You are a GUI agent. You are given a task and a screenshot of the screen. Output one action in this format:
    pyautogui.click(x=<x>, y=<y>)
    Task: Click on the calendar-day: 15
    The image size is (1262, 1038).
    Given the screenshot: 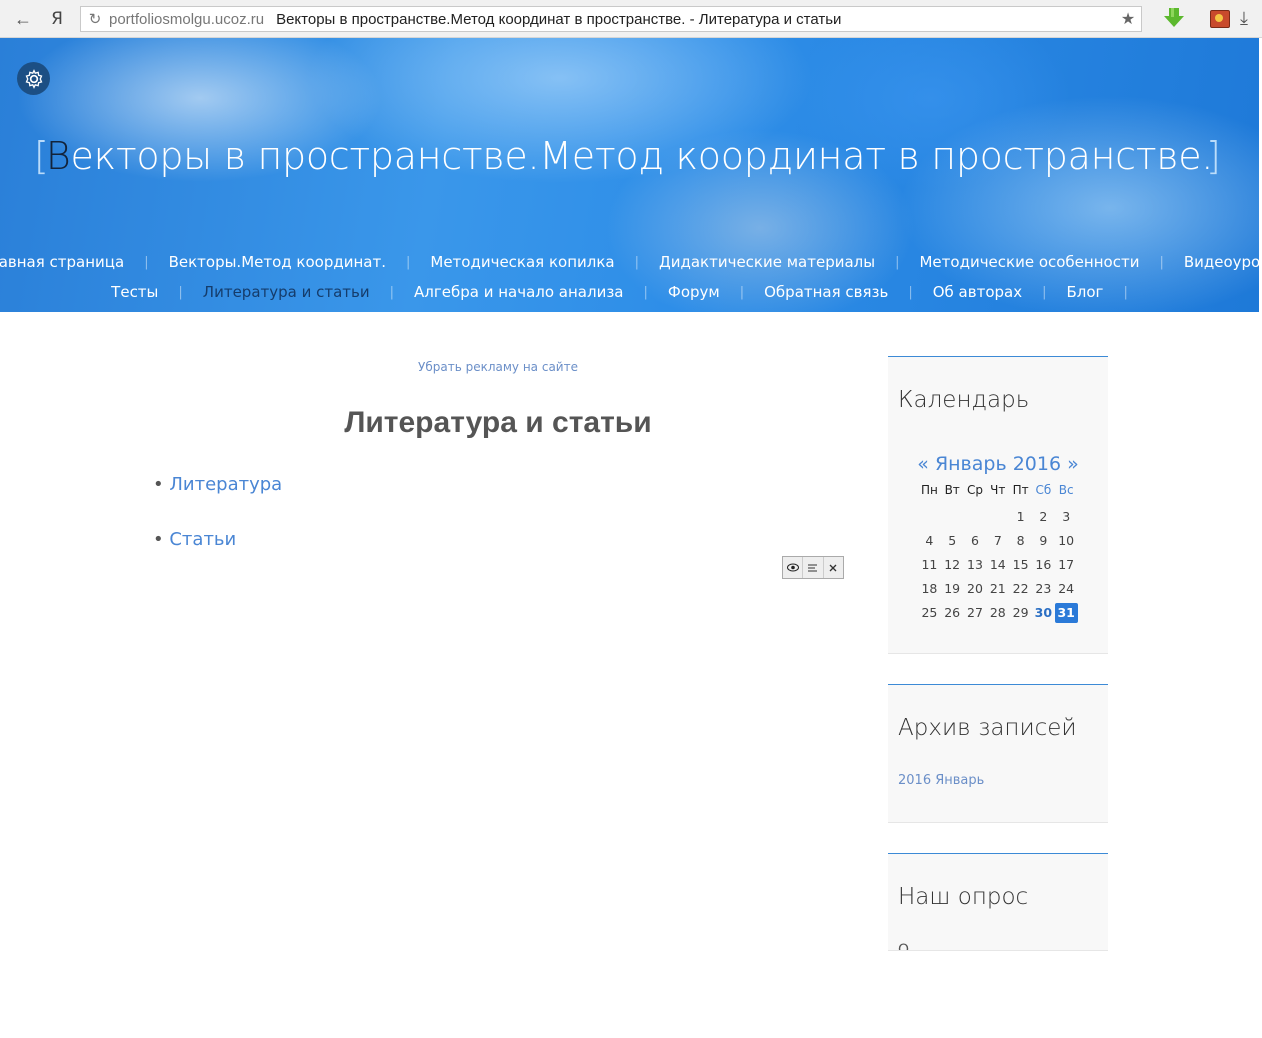 What is the action you would take?
    pyautogui.click(x=1020, y=564)
    